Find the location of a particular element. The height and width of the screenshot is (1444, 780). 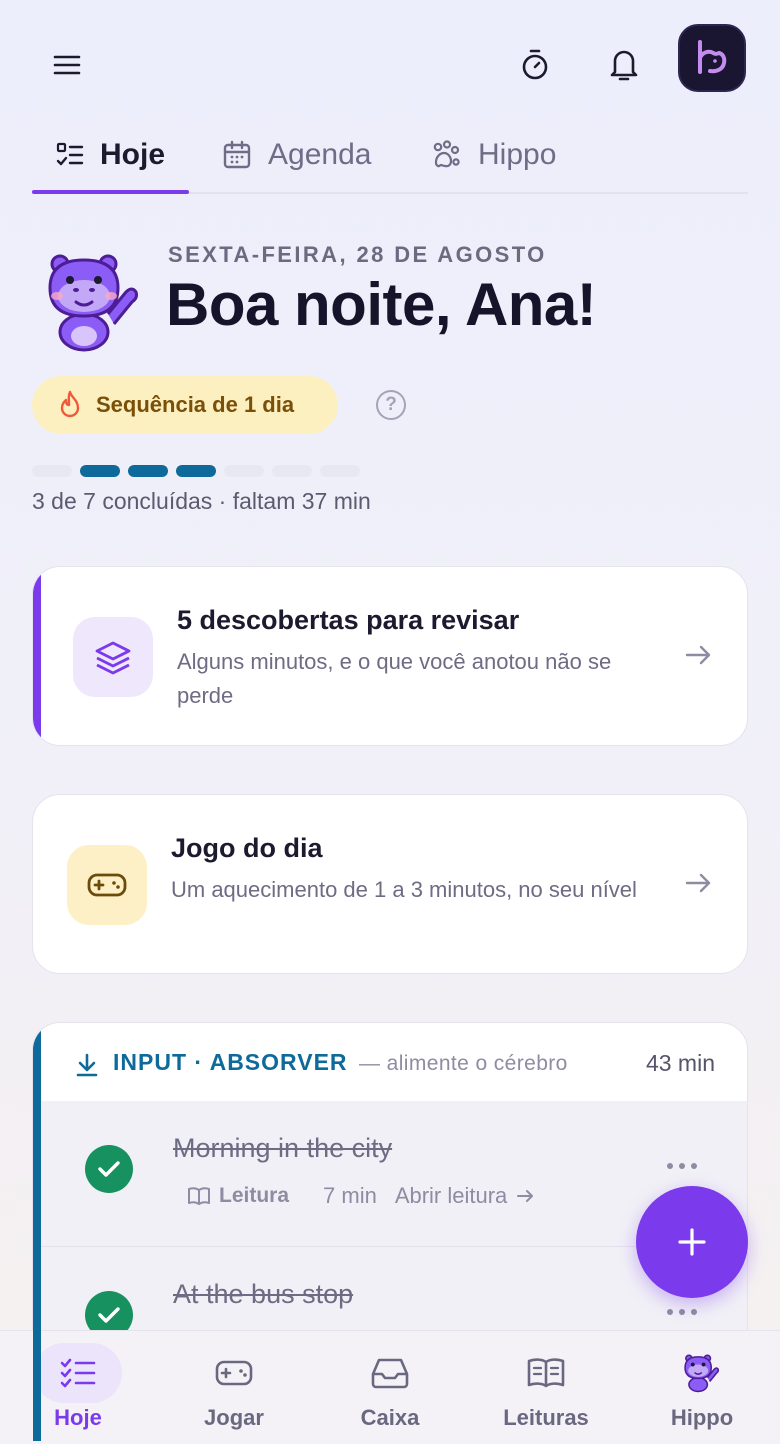

progress-text: 3 de 7 concluídas · faltam 37 min is located at coordinates (201, 501).